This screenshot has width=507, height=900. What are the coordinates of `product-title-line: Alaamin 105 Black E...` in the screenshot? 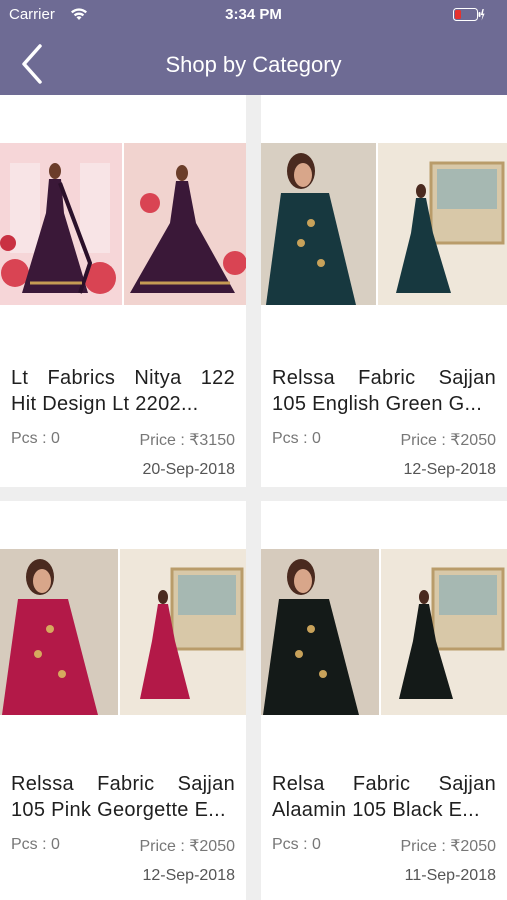 It's located at (376, 810).